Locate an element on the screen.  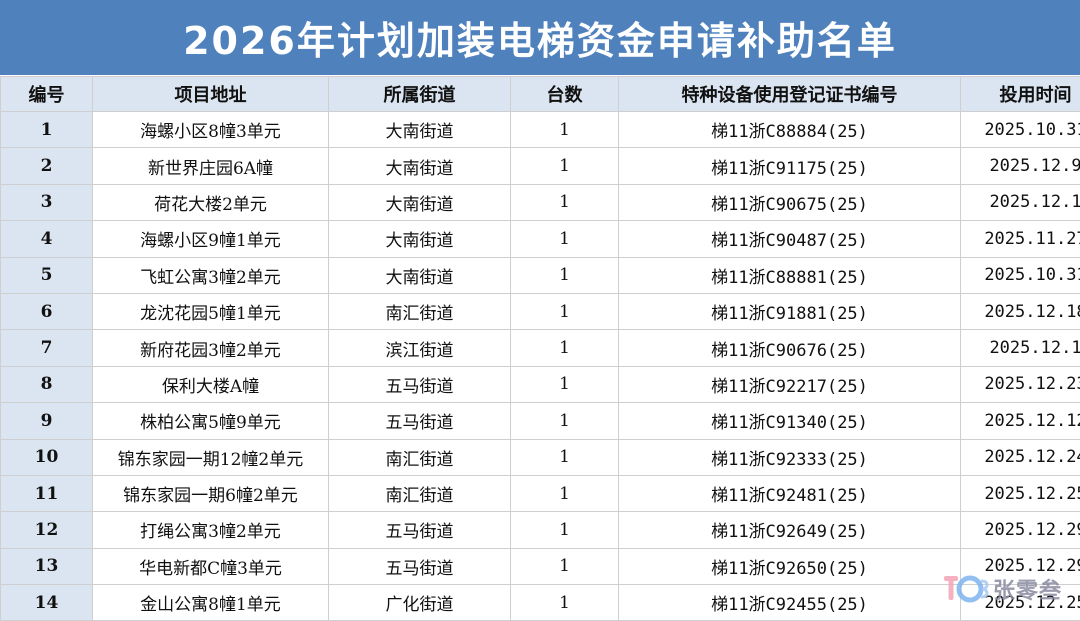
table-header-row: 编号 项目地址 所属街道 台数 特种设备使用登记证书编号 投用时间 is located at coordinates (540, 94).